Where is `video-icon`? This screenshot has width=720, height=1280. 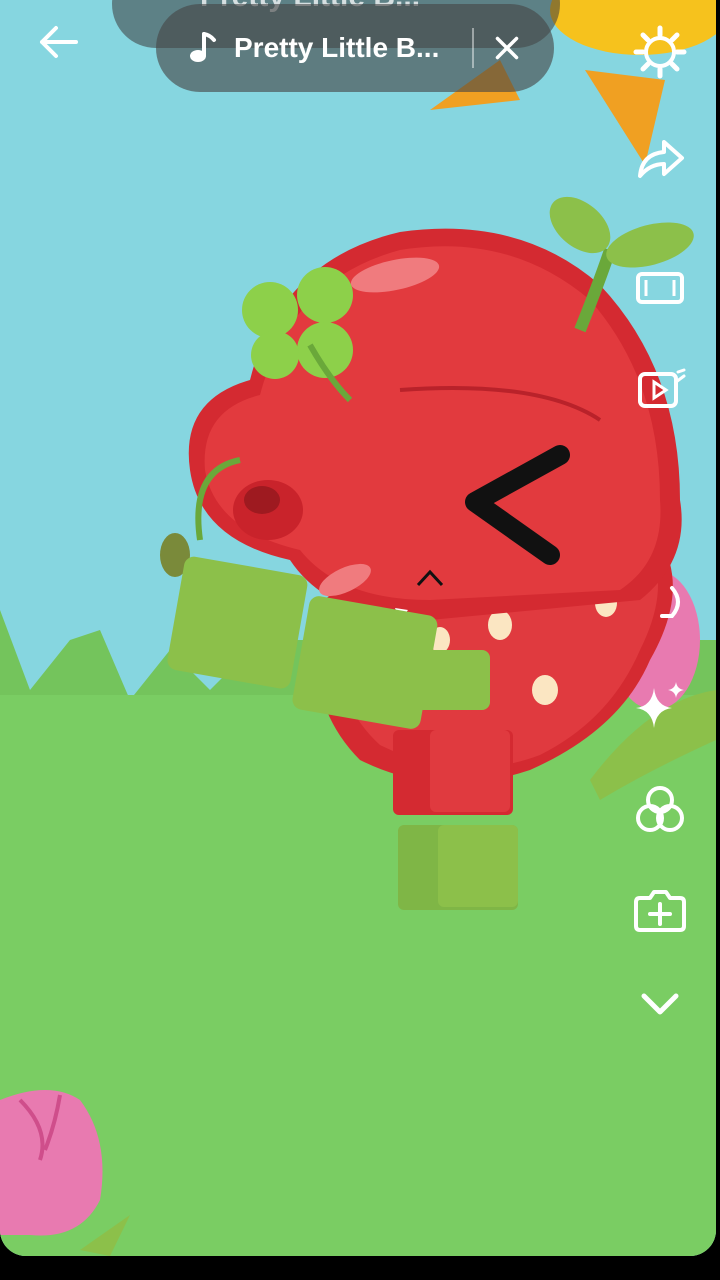
video-icon is located at coordinates (660, 390).